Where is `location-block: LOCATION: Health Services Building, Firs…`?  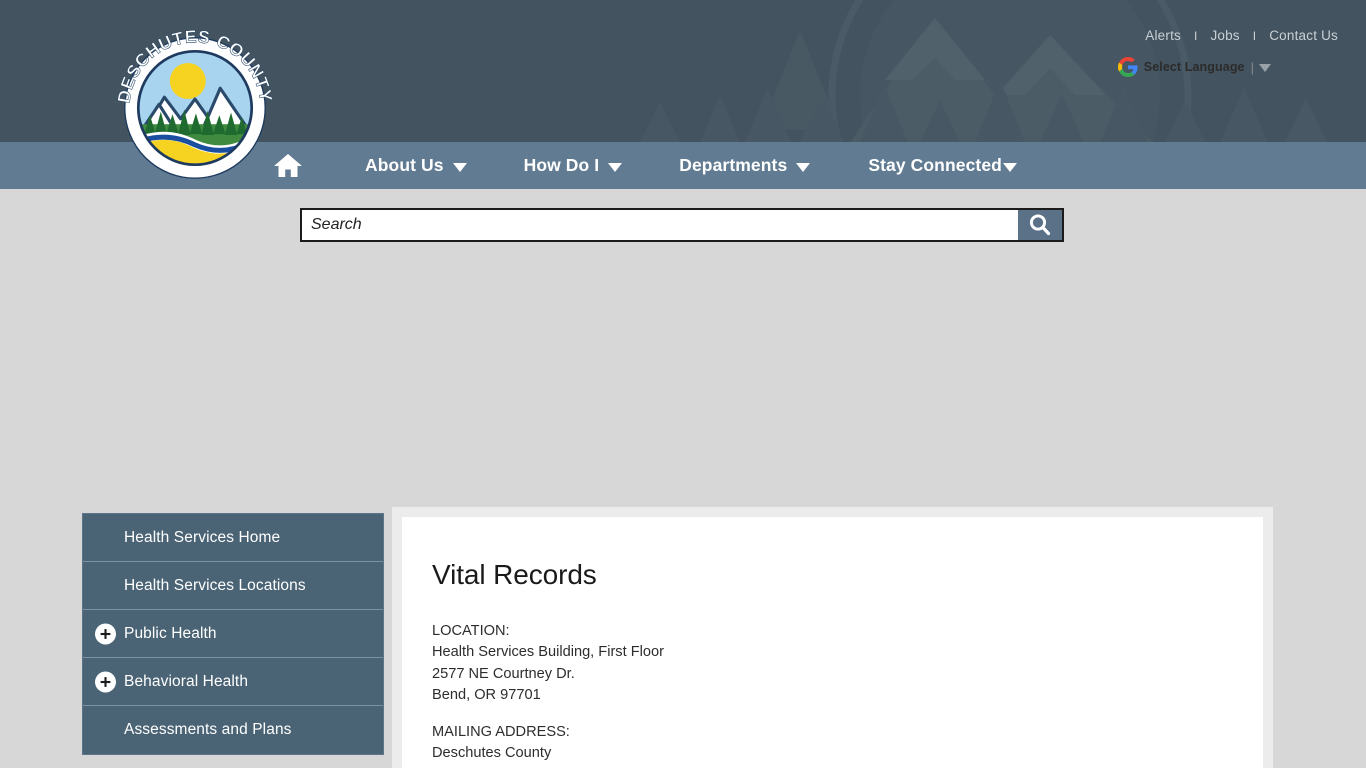 location-block: LOCATION: Health Services Building, Firs… is located at coordinates (829, 663).